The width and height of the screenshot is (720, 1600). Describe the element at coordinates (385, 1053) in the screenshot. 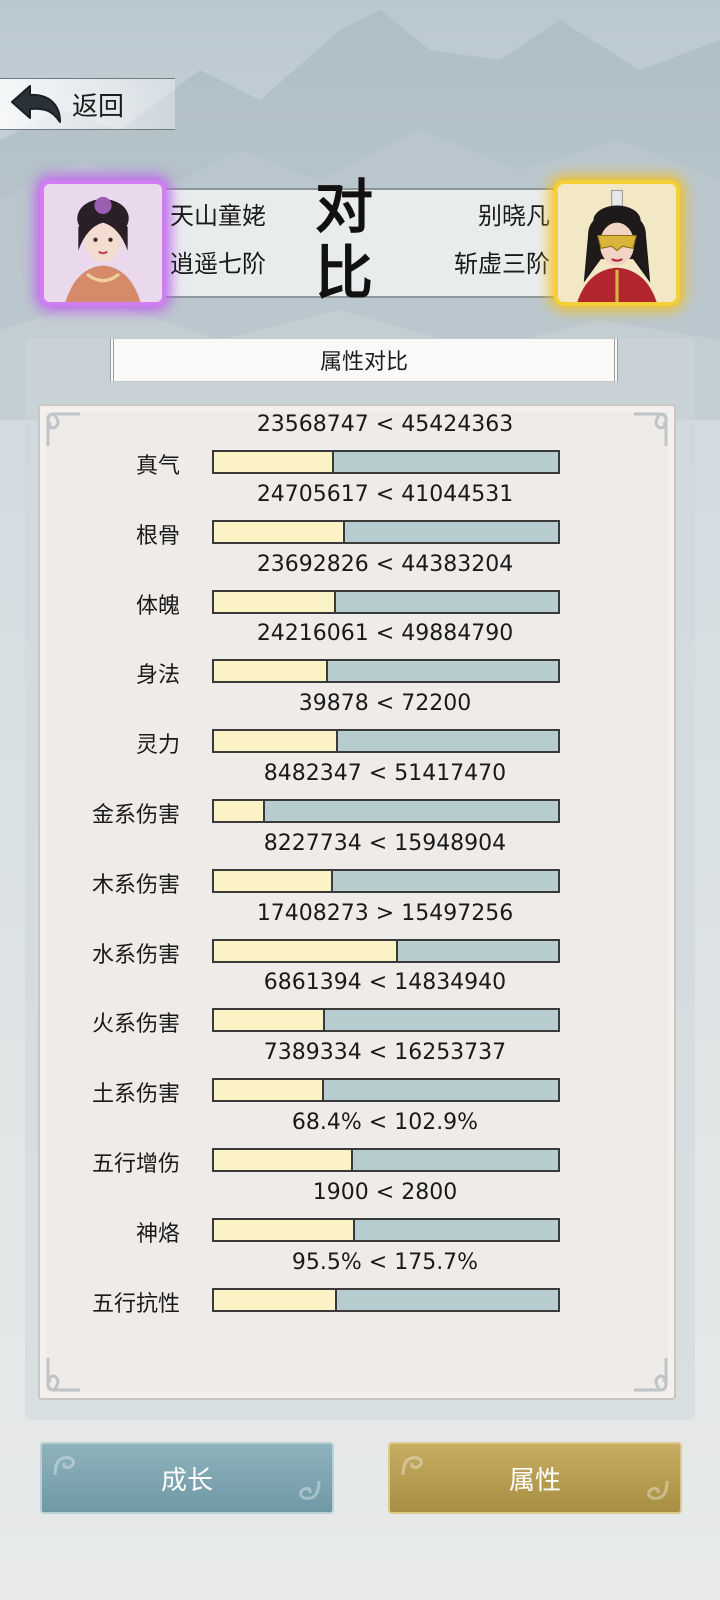

I see `stat-comparison-value: 7389334 < 16253737` at that location.